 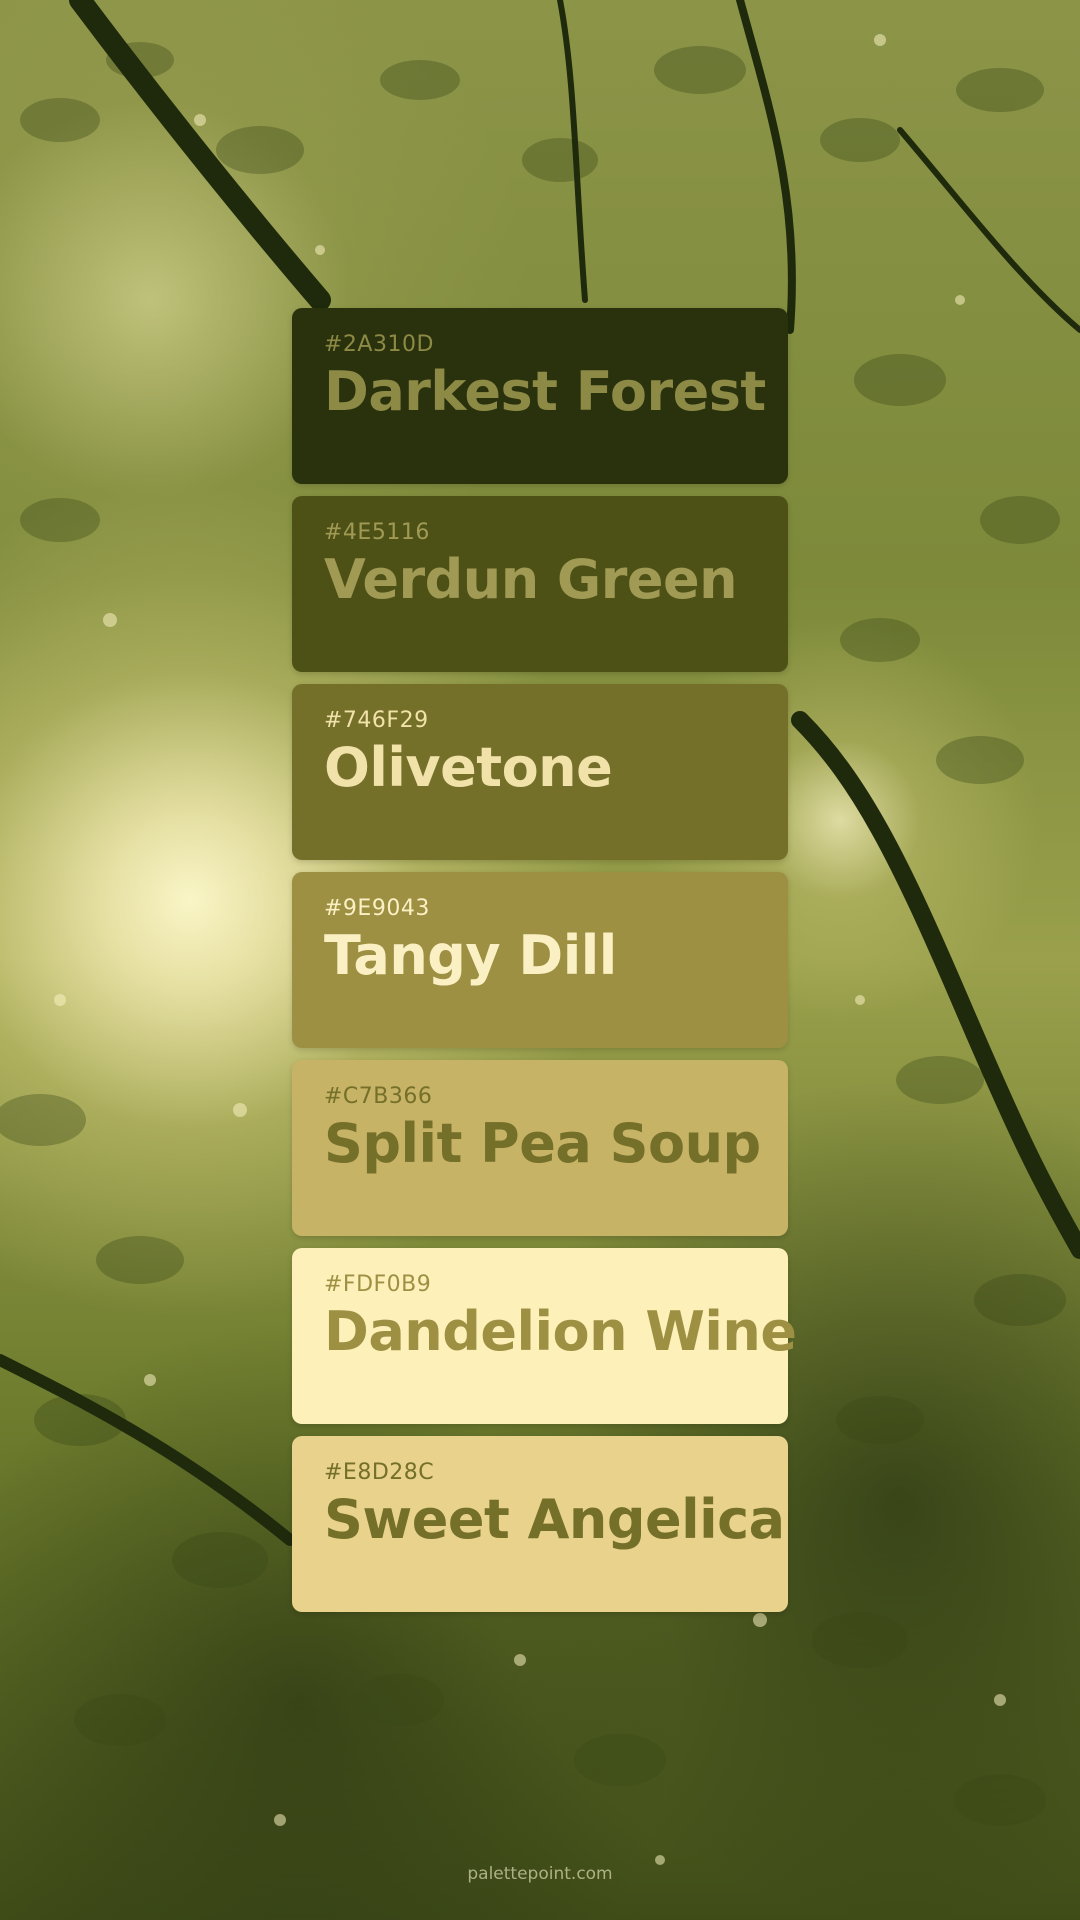 I want to click on swatch-darkest-forest: #2A310D Darkest Forest, so click(x=540, y=396).